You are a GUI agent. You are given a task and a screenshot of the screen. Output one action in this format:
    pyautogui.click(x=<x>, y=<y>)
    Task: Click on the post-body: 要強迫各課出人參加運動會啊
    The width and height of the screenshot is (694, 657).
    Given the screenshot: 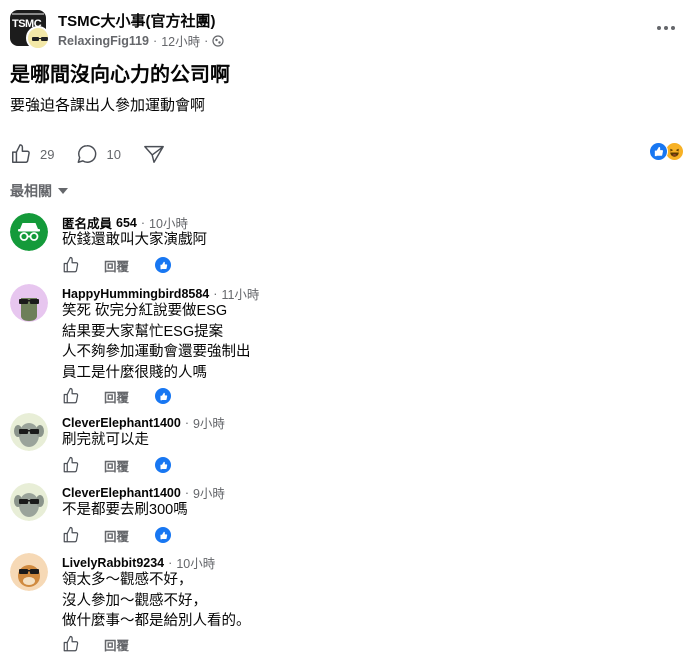 What is the action you would take?
    pyautogui.click(x=108, y=105)
    